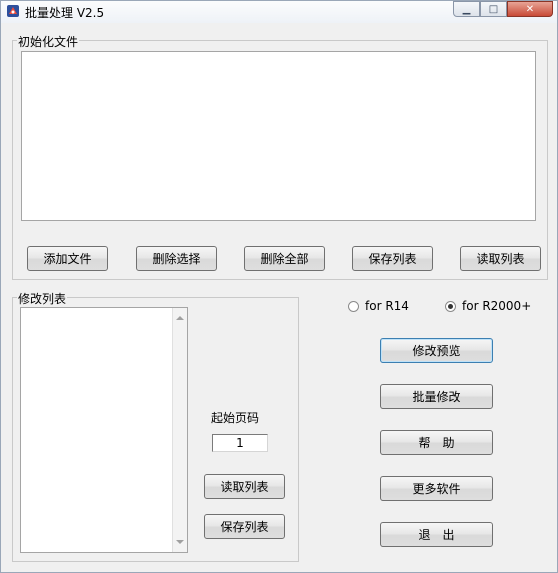  I want to click on read-list-button: 读取列表, so click(500, 258).